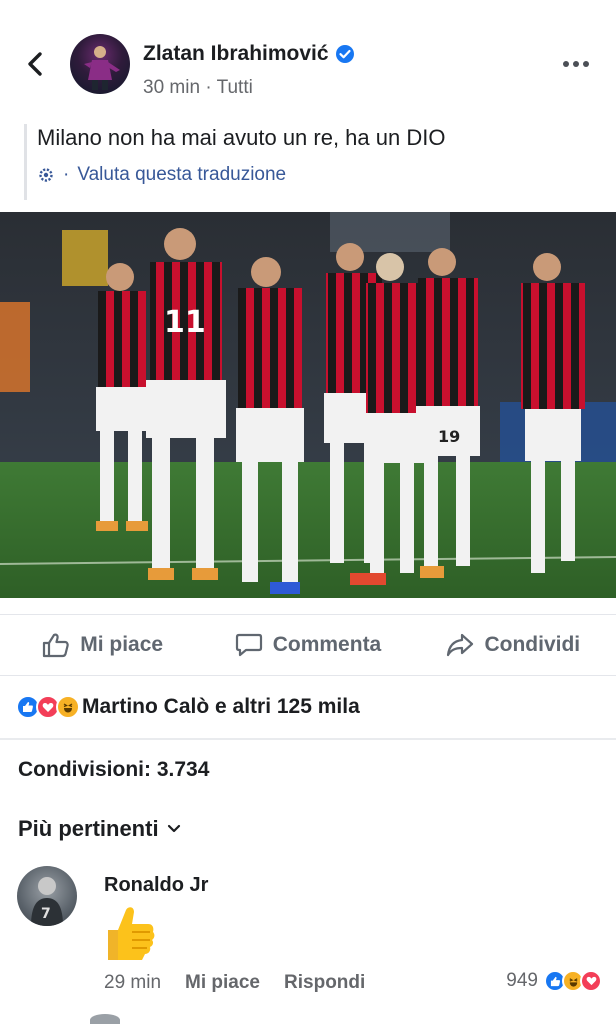  Describe the element at coordinates (234, 87) in the screenshot. I see `post-audience: Tutti` at that location.